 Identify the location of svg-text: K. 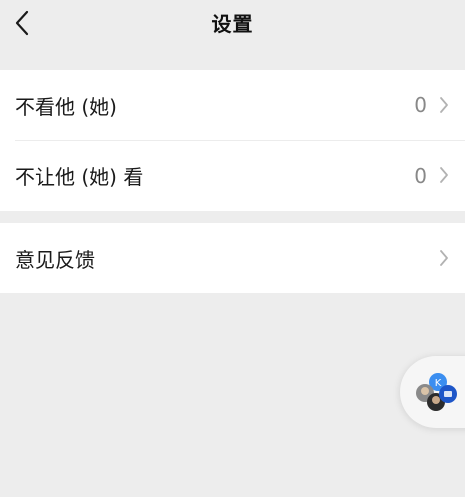
(438, 383).